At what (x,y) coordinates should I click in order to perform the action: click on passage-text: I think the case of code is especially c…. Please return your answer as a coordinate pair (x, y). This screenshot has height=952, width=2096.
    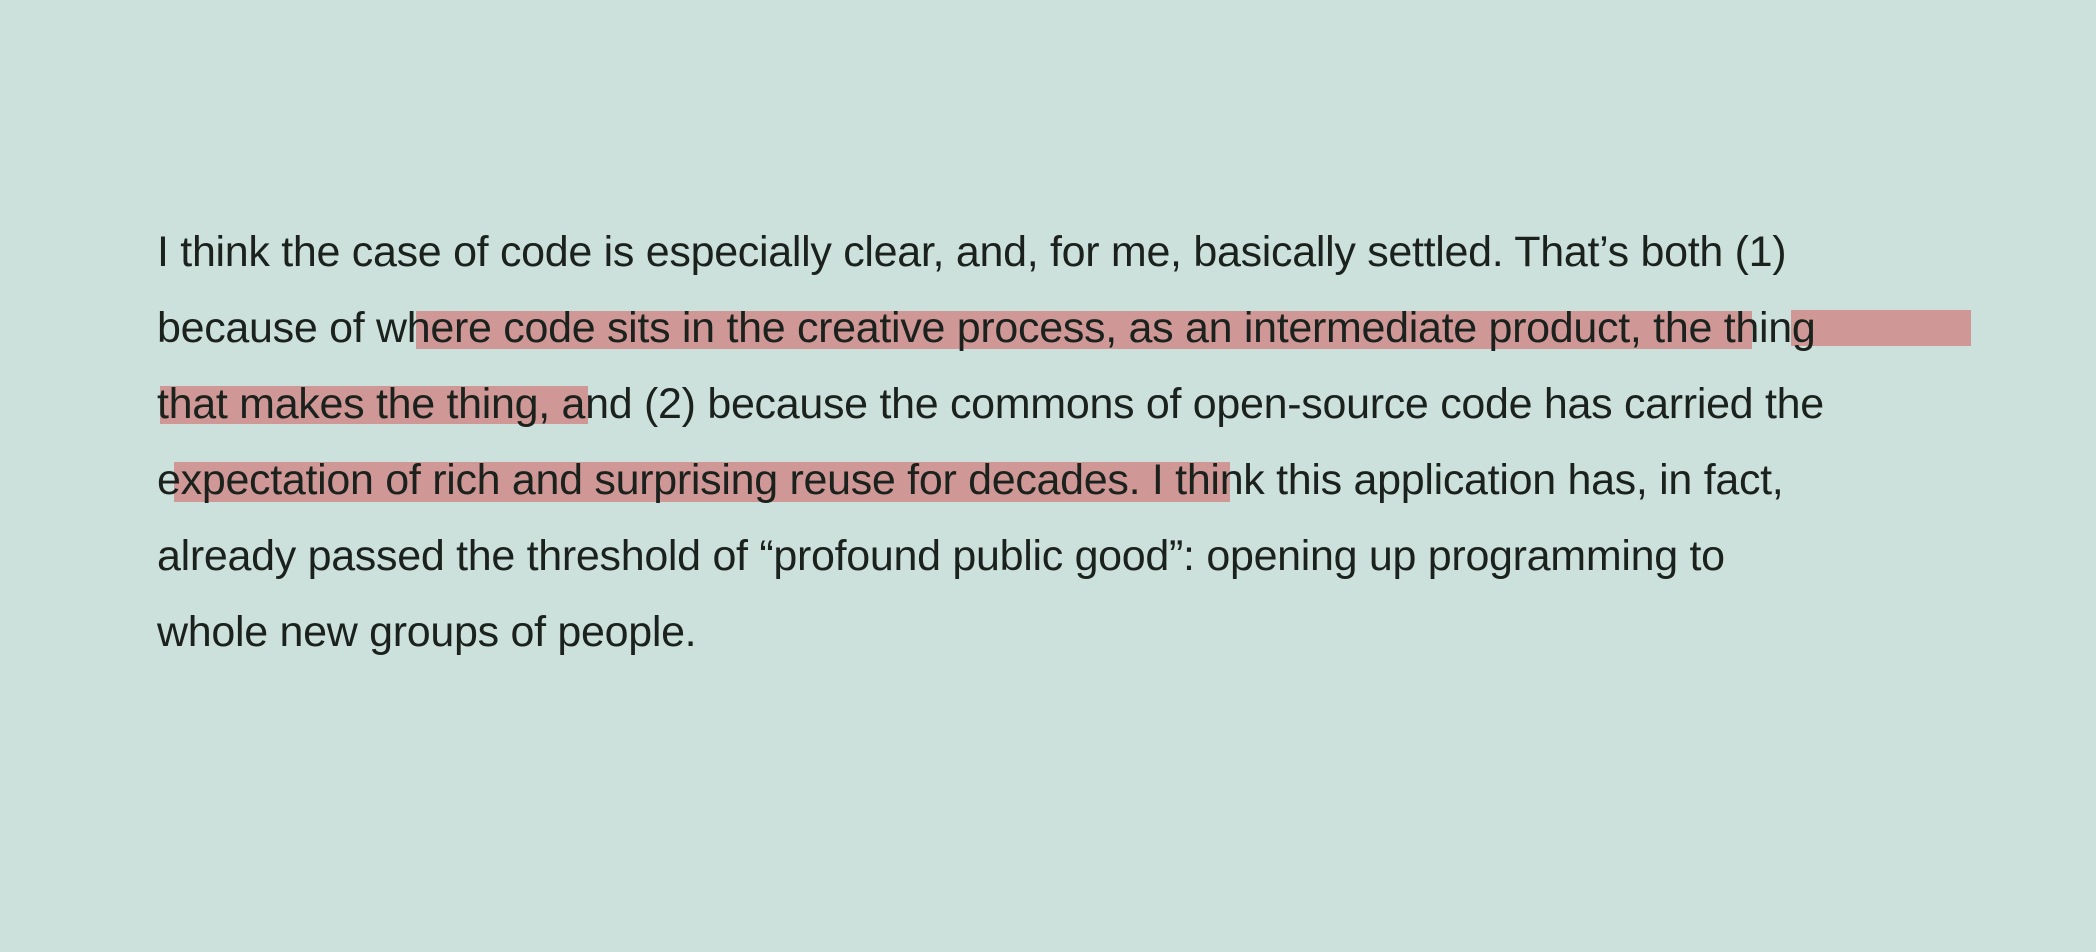
    Looking at the image, I should click on (972, 252).